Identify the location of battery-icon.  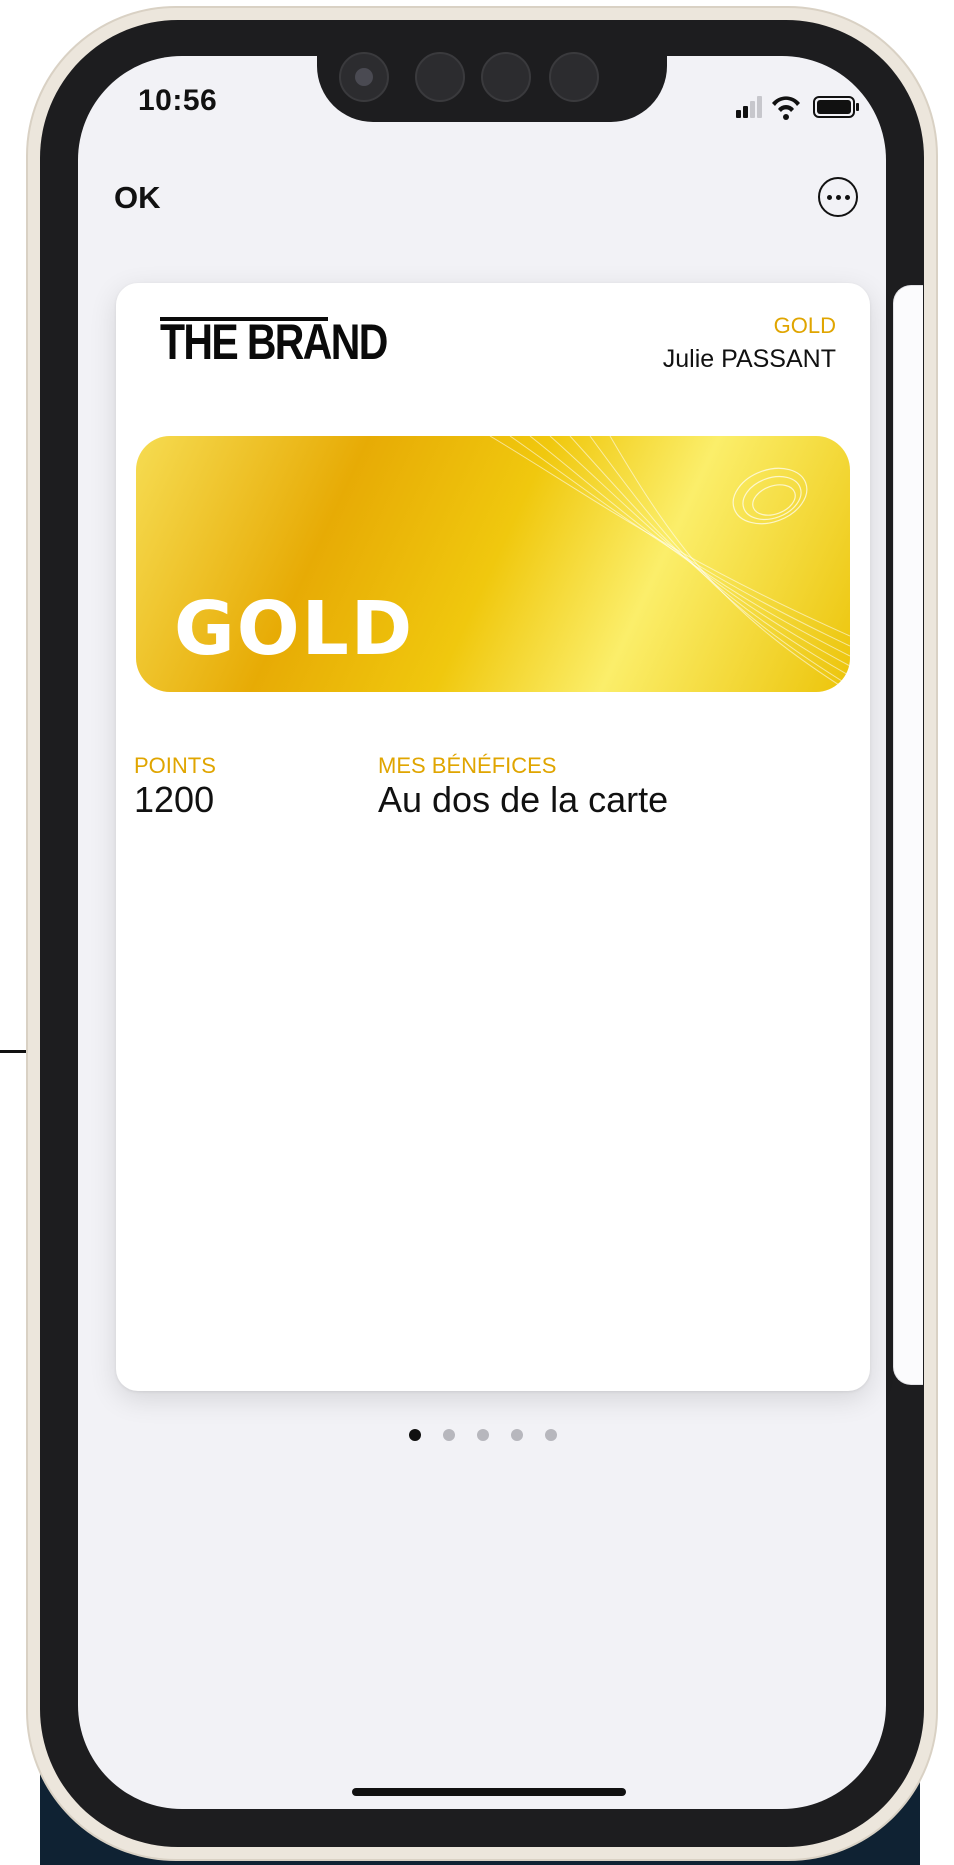
(836, 107).